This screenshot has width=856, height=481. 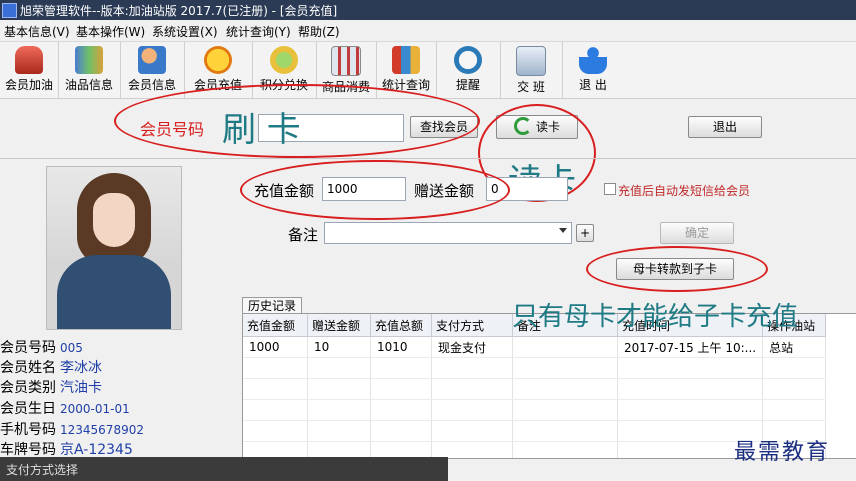 I want to click on toolbar-label: 油品信息, so click(x=88, y=85).